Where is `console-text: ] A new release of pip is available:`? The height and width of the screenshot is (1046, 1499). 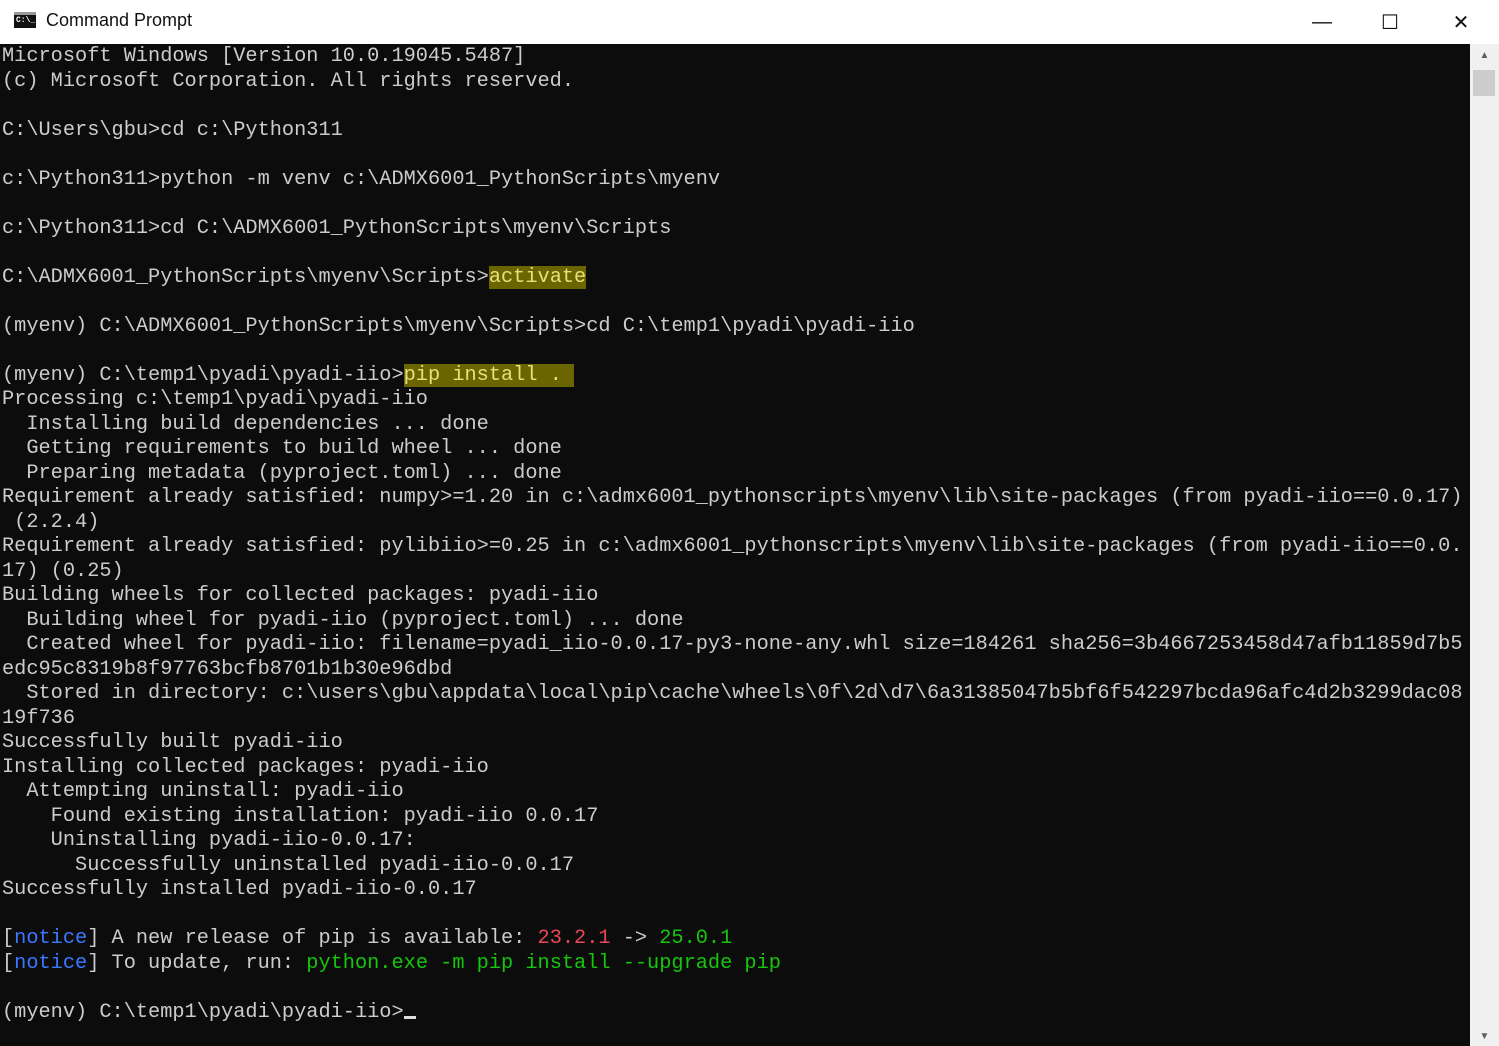
console-text: ] A new release of pip is available: is located at coordinates (312, 938).